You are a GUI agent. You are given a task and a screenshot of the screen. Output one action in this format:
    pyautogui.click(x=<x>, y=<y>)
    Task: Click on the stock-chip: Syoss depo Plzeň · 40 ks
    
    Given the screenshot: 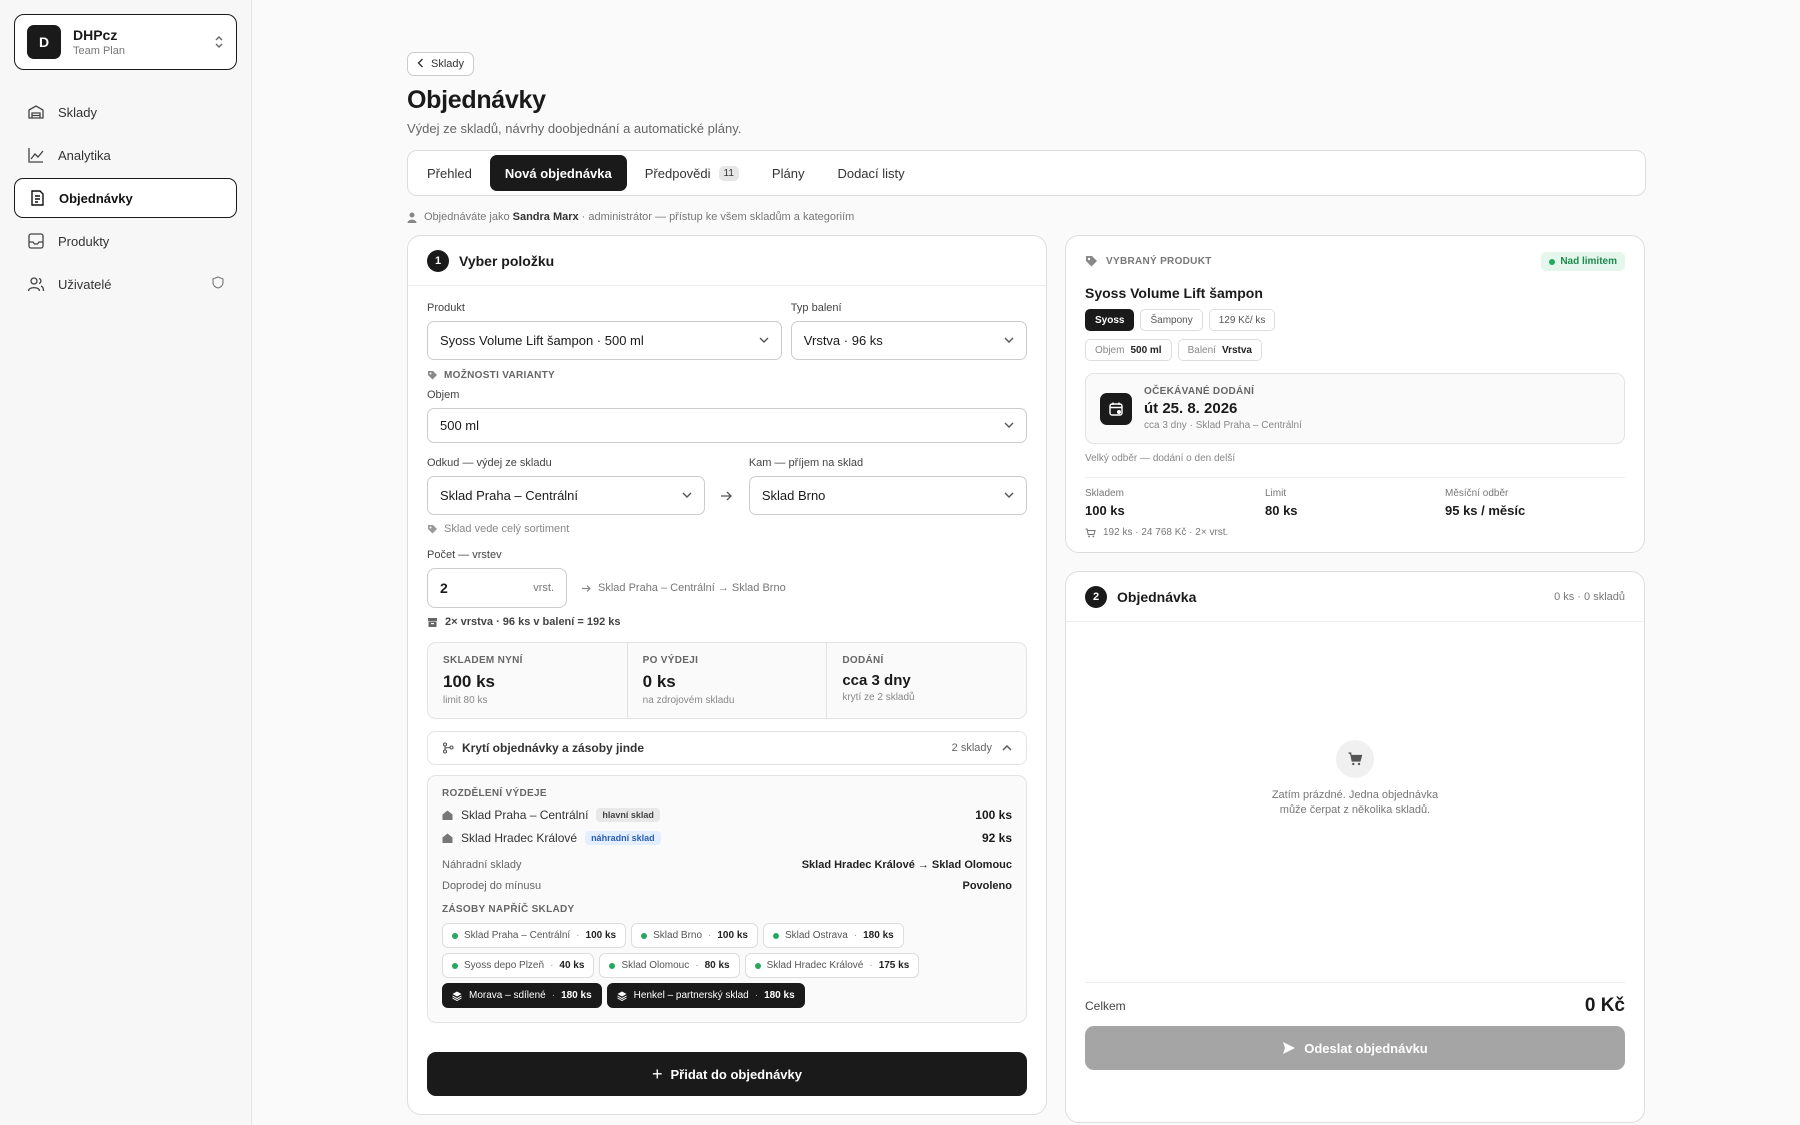 What is the action you would take?
    pyautogui.click(x=518, y=965)
    